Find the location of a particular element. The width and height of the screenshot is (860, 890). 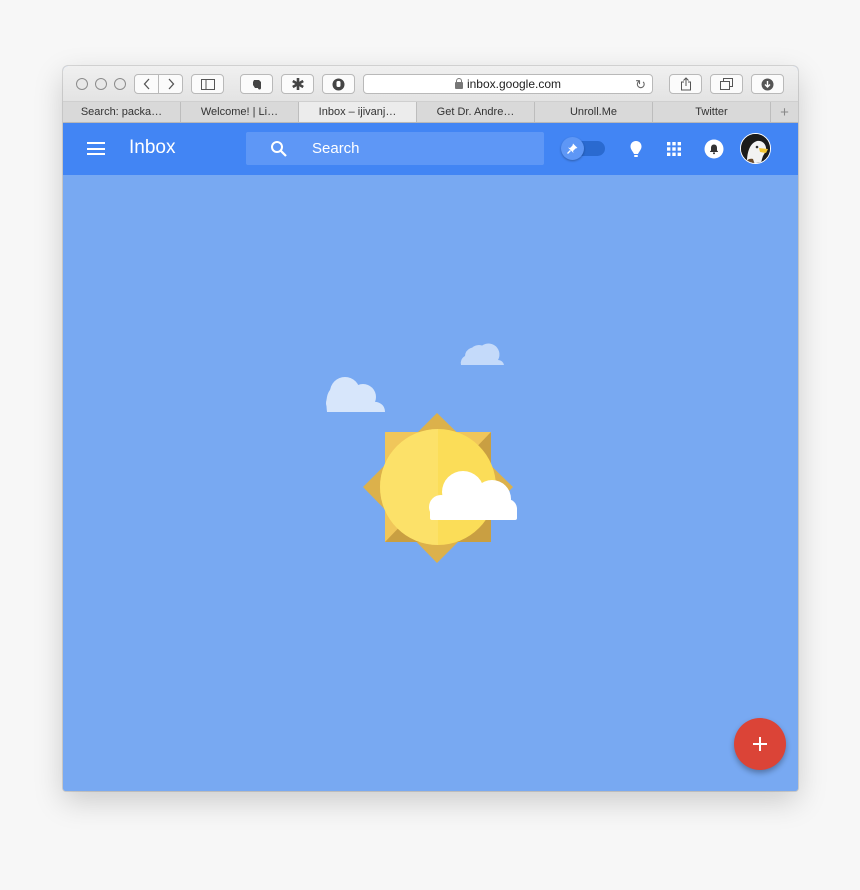

adblock-button is located at coordinates (338, 84).